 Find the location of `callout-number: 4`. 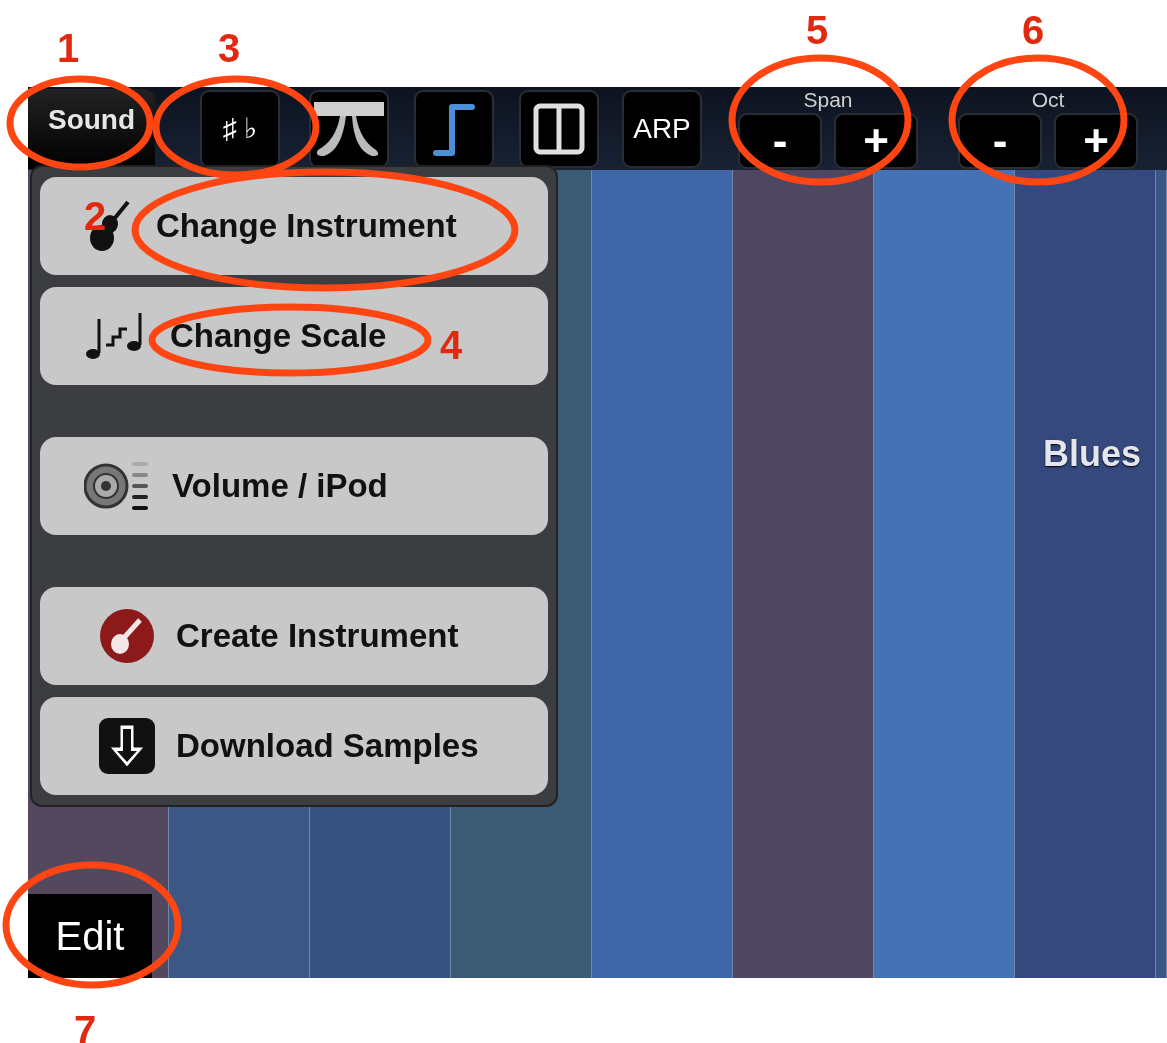

callout-number: 4 is located at coordinates (451, 345).